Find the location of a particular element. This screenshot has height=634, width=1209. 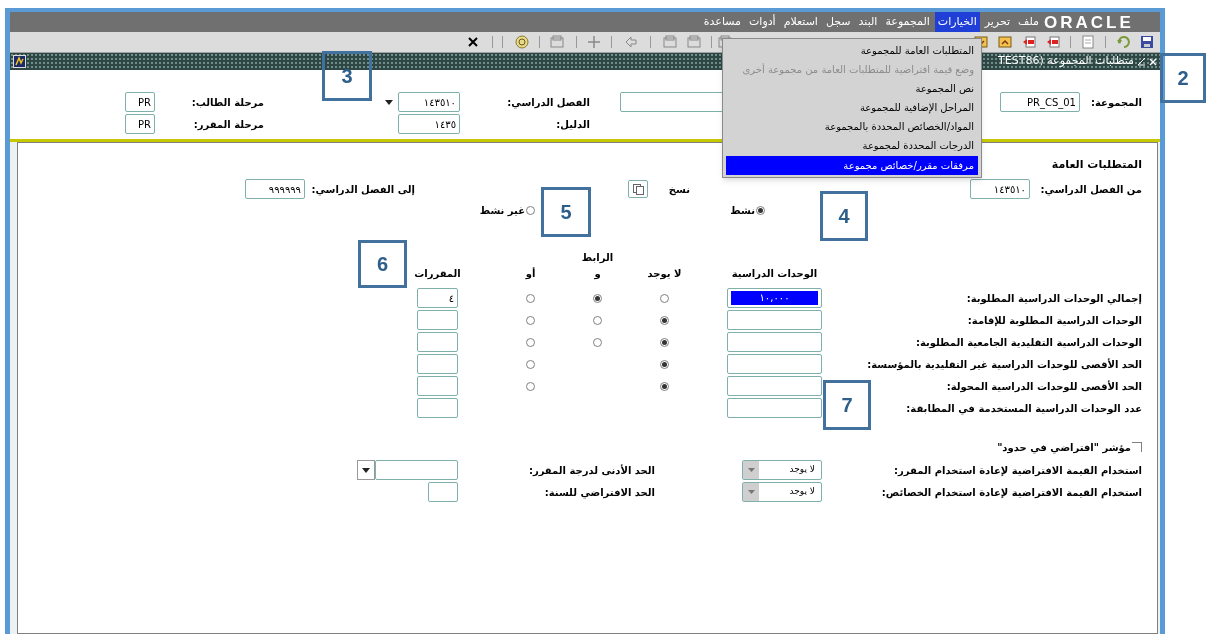

menu-item: استعلام is located at coordinates (800, 22).